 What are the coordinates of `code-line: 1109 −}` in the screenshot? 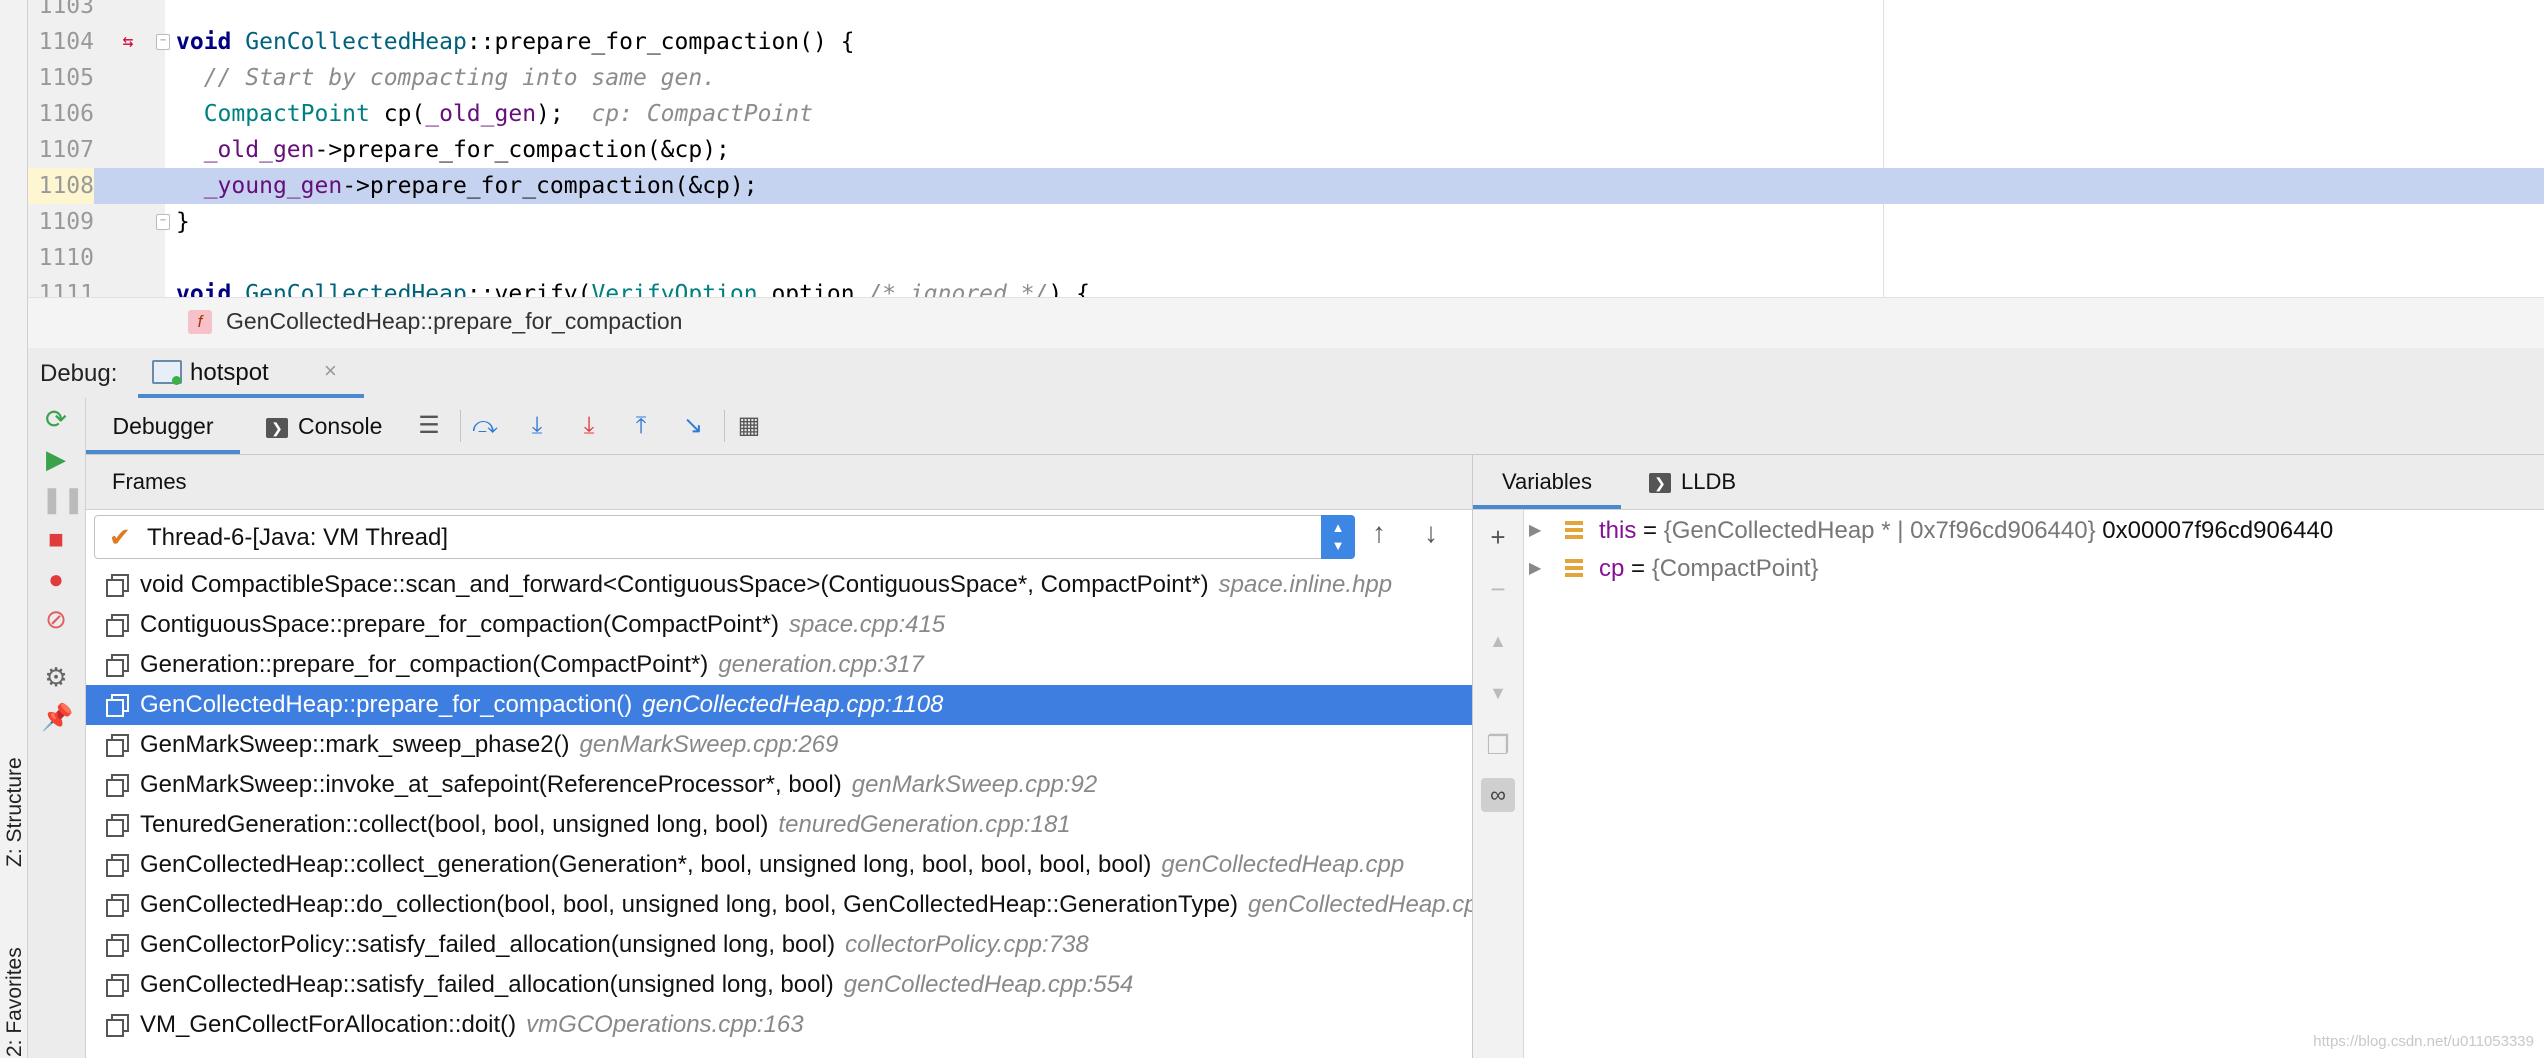 It's located at (1286, 222).